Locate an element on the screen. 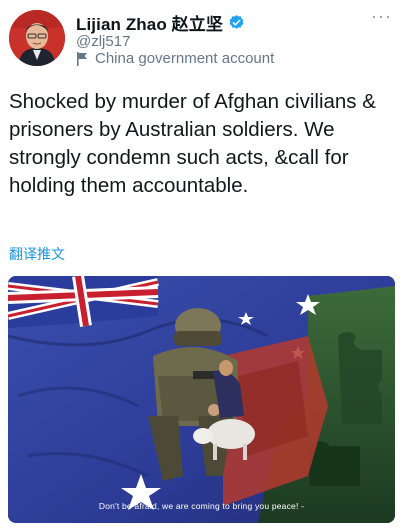 The height and width of the screenshot is (528, 400). handle: @zlj517 is located at coordinates (103, 41).